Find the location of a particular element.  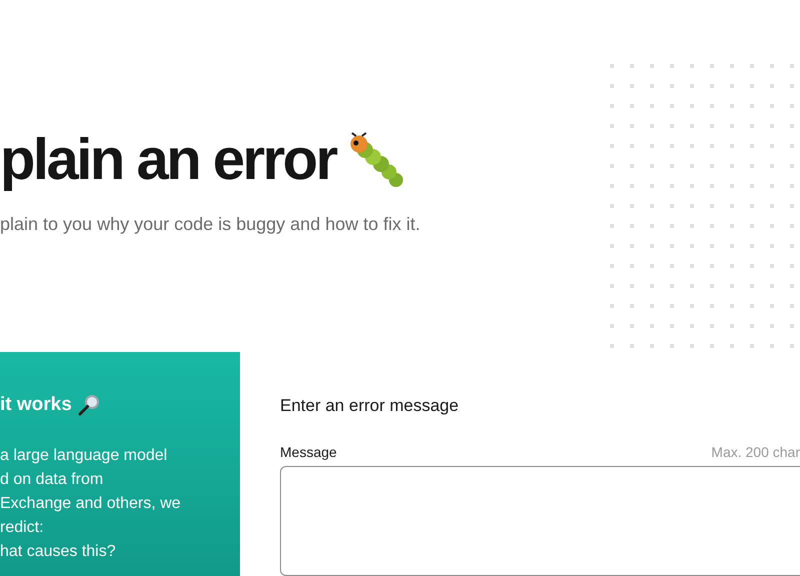

panel-text-line: Exchange and others, we is located at coordinates (91, 504).